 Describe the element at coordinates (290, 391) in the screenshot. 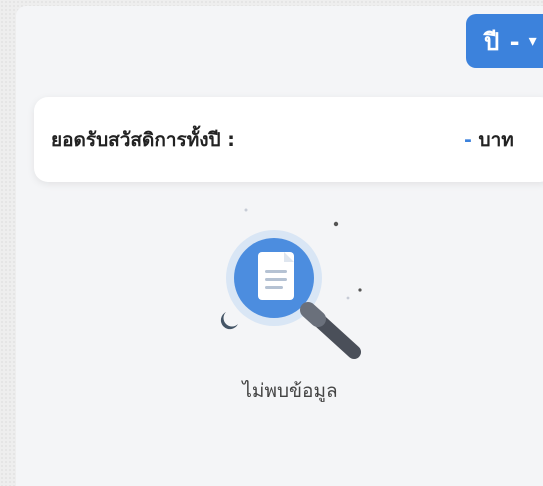

I see `empty-state-message: ไม่พบข้อมูล` at that location.